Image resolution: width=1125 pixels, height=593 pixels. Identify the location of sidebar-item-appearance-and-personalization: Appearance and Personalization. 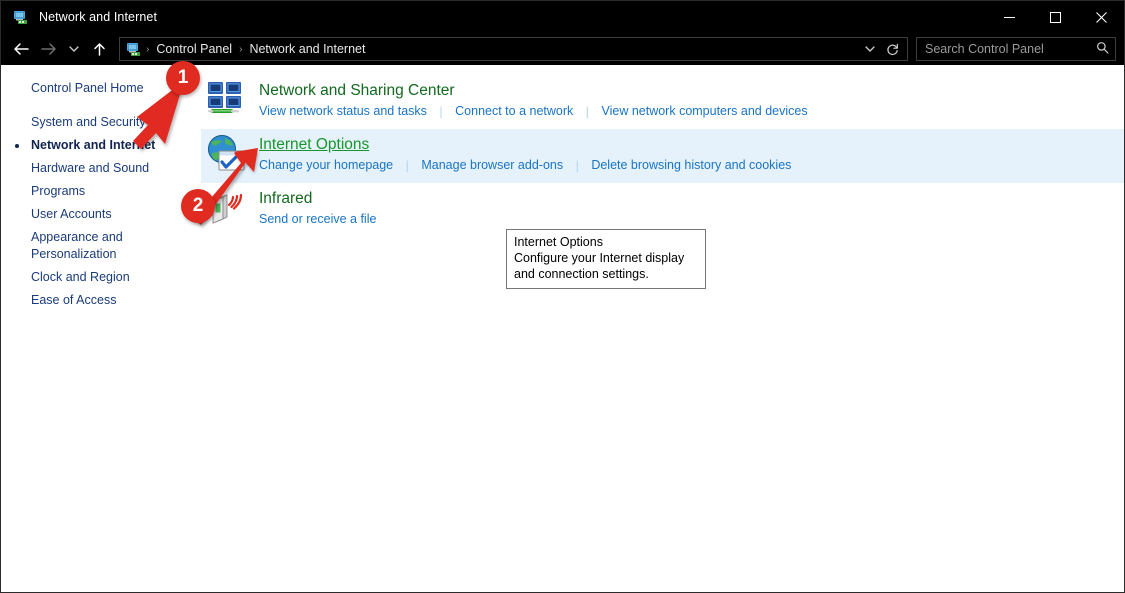
(101, 246).